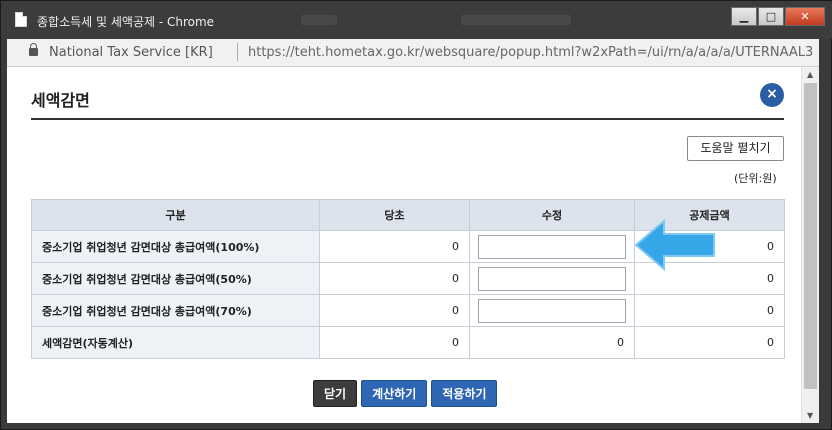 This screenshot has height=430, width=832. What do you see at coordinates (131, 52) in the screenshot?
I see `site-identity: National Tax Service [KR]` at bounding box center [131, 52].